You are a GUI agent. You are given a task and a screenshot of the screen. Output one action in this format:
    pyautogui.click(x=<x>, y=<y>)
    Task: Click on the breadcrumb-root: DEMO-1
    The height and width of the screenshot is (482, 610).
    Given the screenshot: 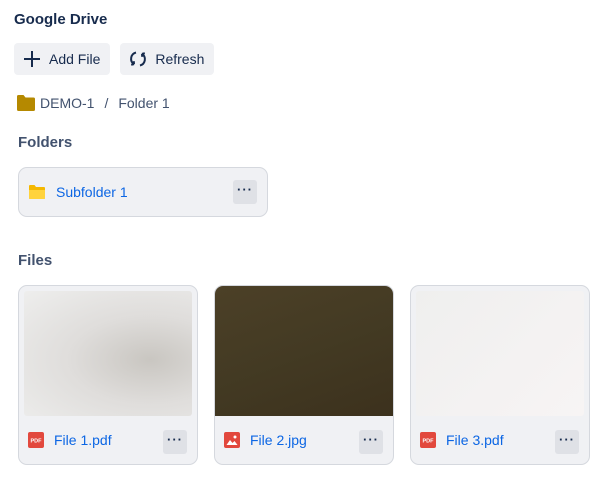 What is the action you would take?
    pyautogui.click(x=67, y=103)
    